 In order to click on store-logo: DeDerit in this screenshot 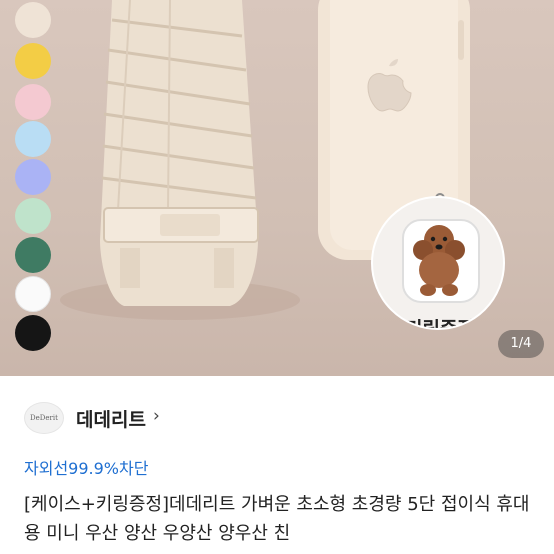, I will do `click(44, 418)`.